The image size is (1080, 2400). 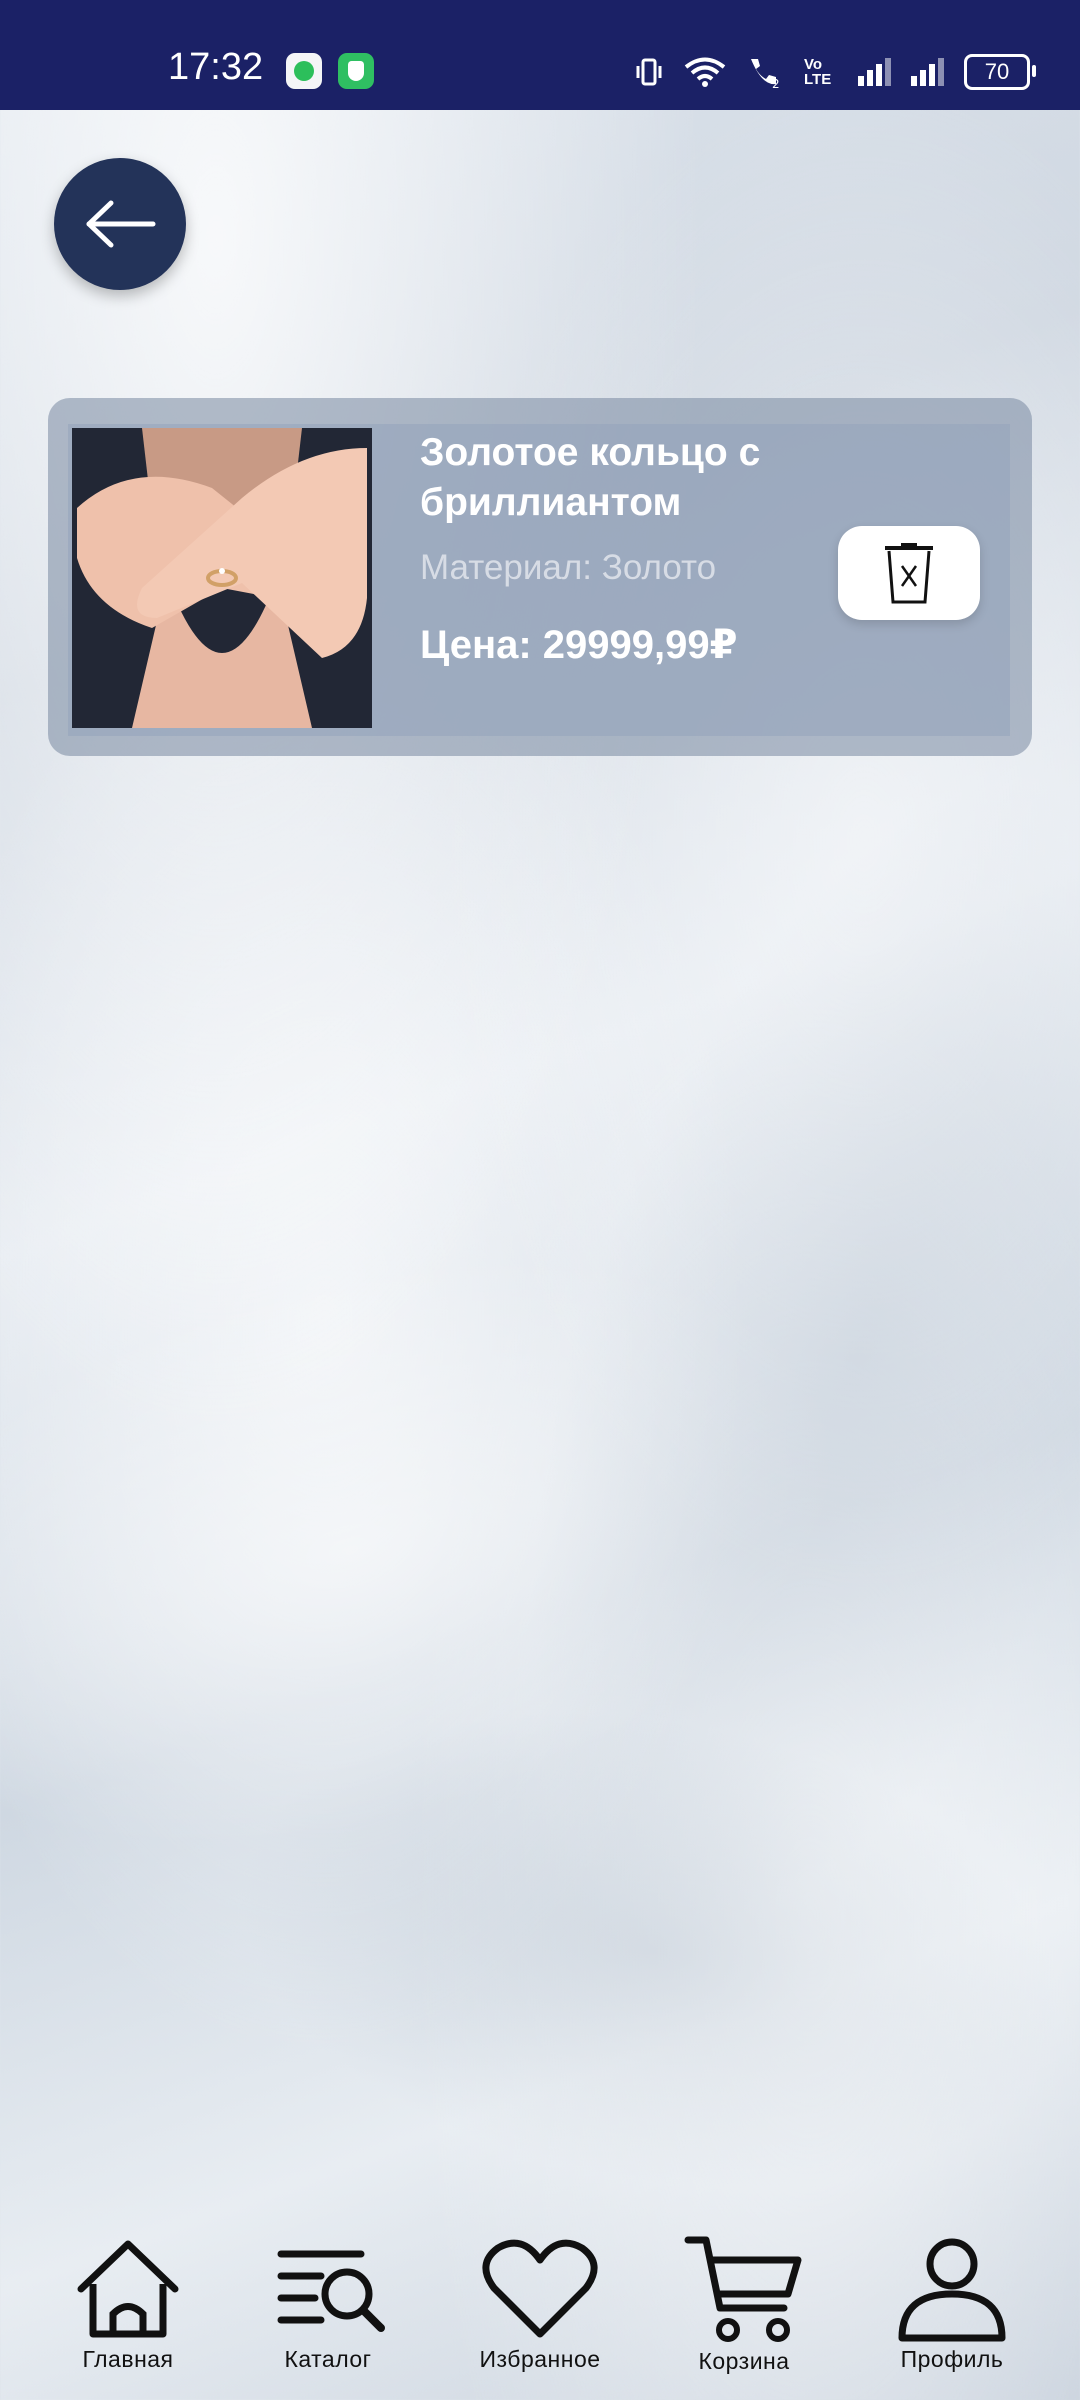 What do you see at coordinates (590, 477) in the screenshot?
I see `product-name: Золотое кольцо с бриллиантом` at bounding box center [590, 477].